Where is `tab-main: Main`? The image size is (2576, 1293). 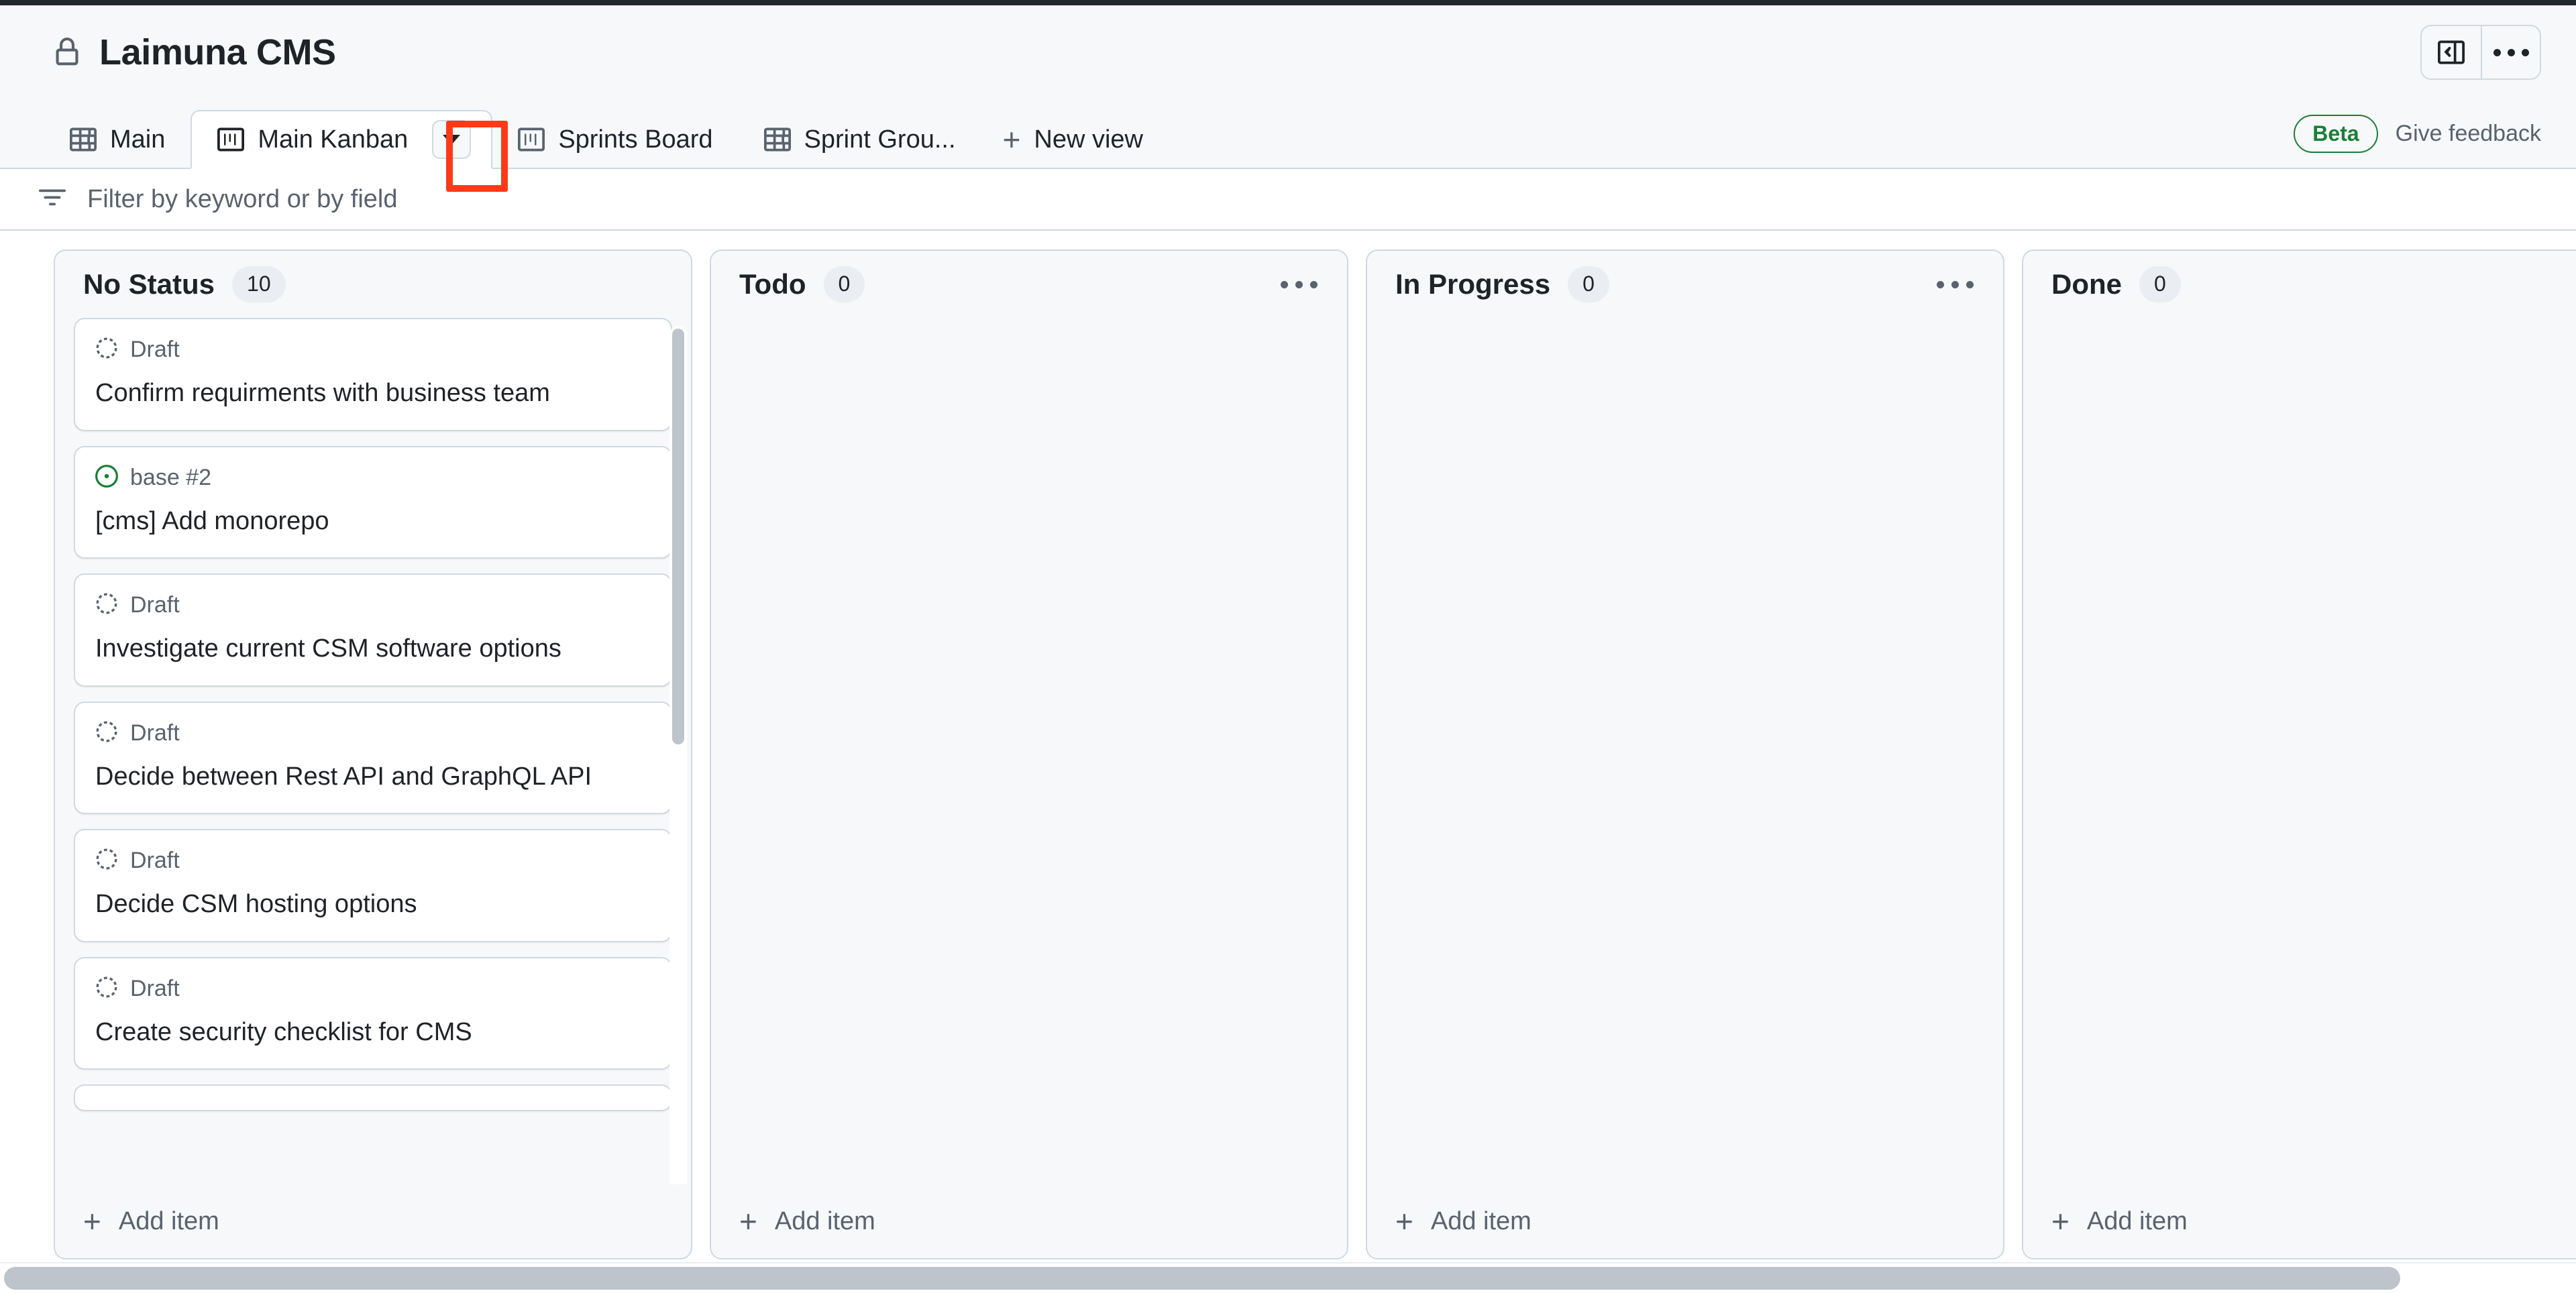
tab-main: Main is located at coordinates (117, 139).